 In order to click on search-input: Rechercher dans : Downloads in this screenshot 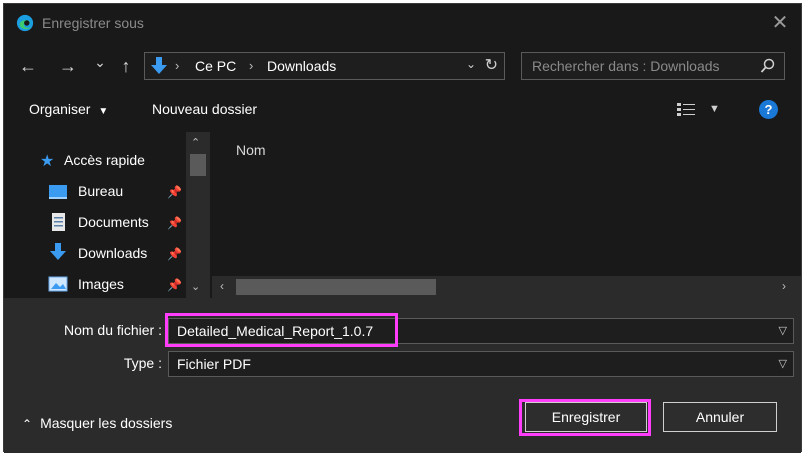, I will do `click(653, 66)`.